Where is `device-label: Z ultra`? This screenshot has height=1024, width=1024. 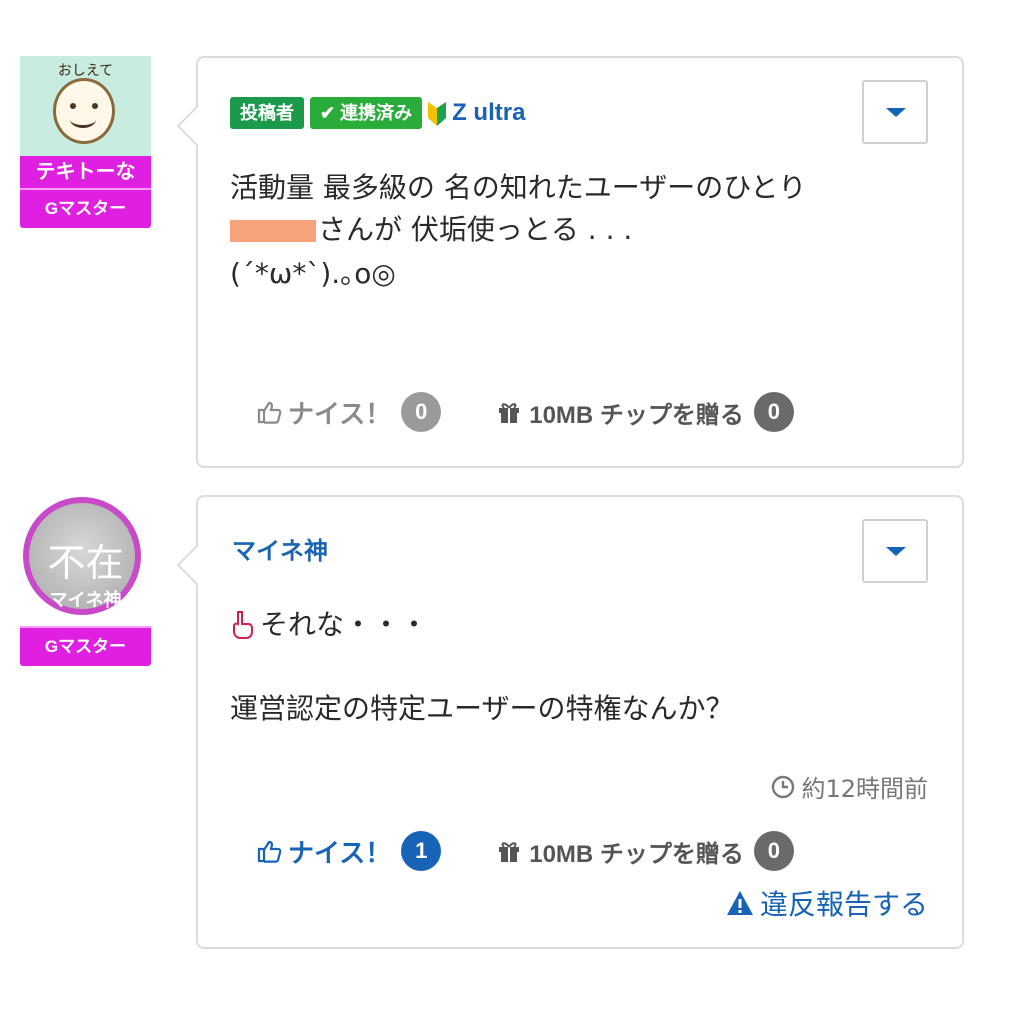 device-label: Z ultra is located at coordinates (489, 112).